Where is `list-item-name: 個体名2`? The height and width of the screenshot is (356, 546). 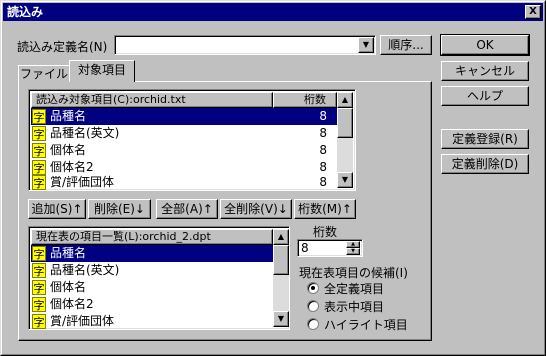 list-item-name: 個体名2 is located at coordinates (72, 304).